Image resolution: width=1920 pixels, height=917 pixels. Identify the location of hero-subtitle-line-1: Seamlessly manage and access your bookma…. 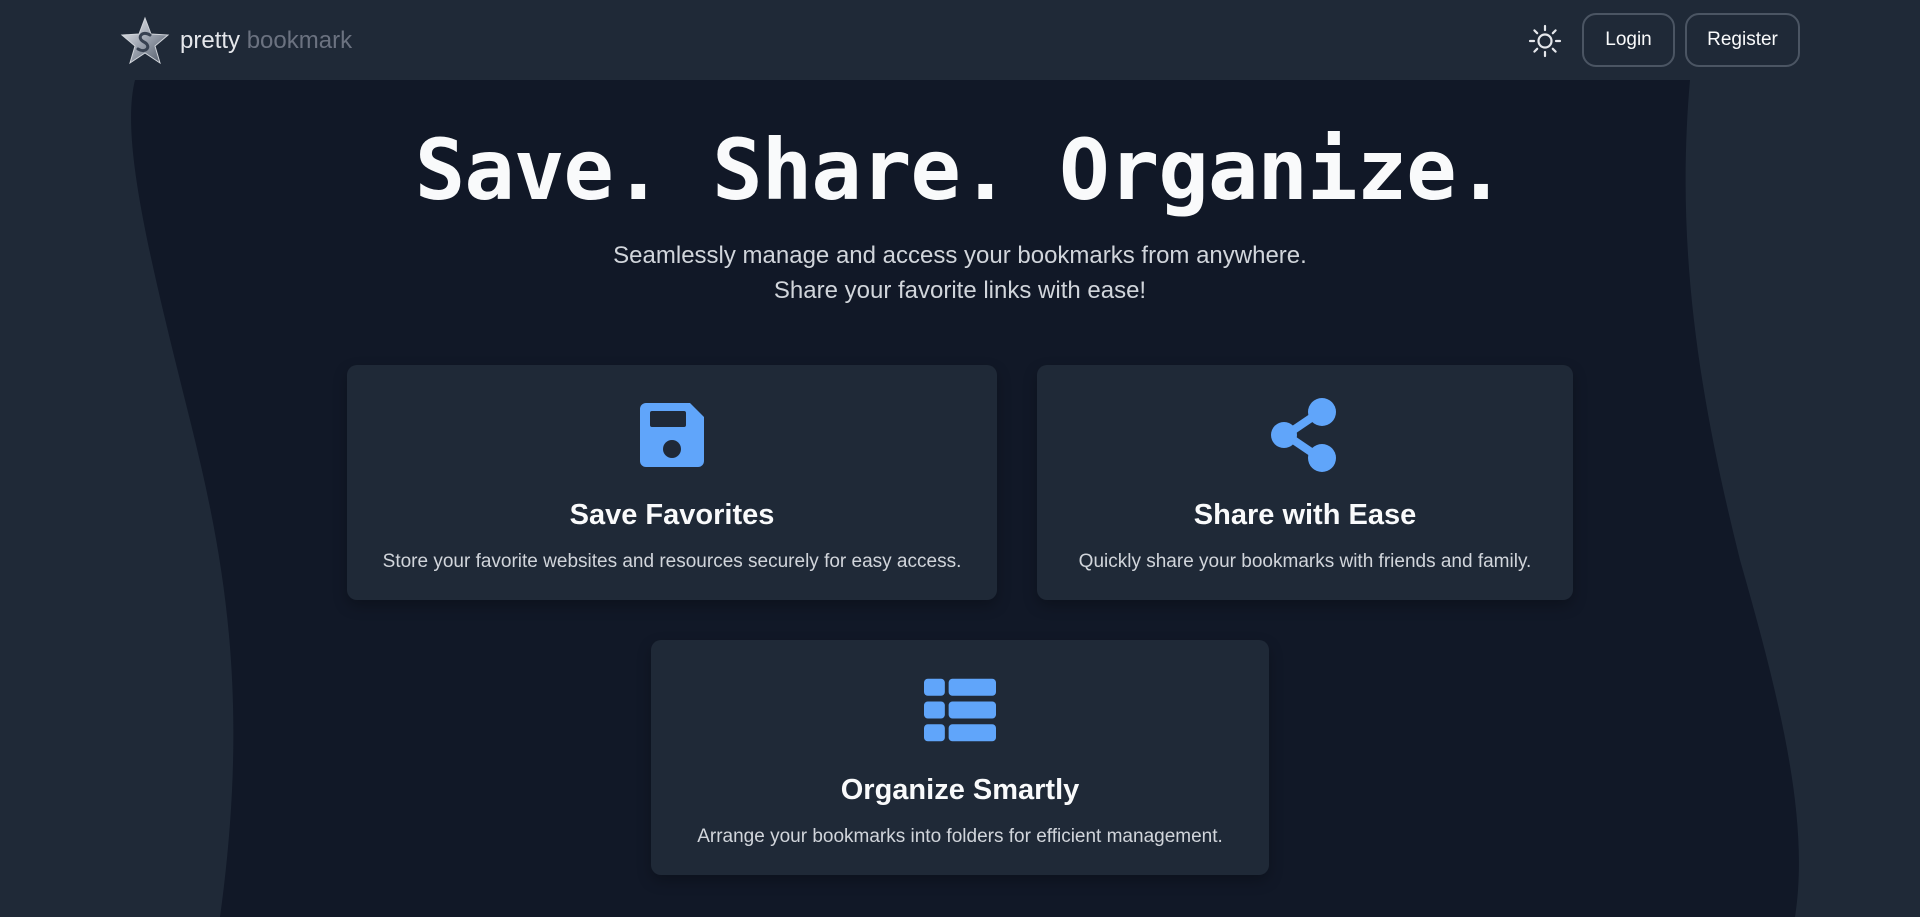
(960, 255).